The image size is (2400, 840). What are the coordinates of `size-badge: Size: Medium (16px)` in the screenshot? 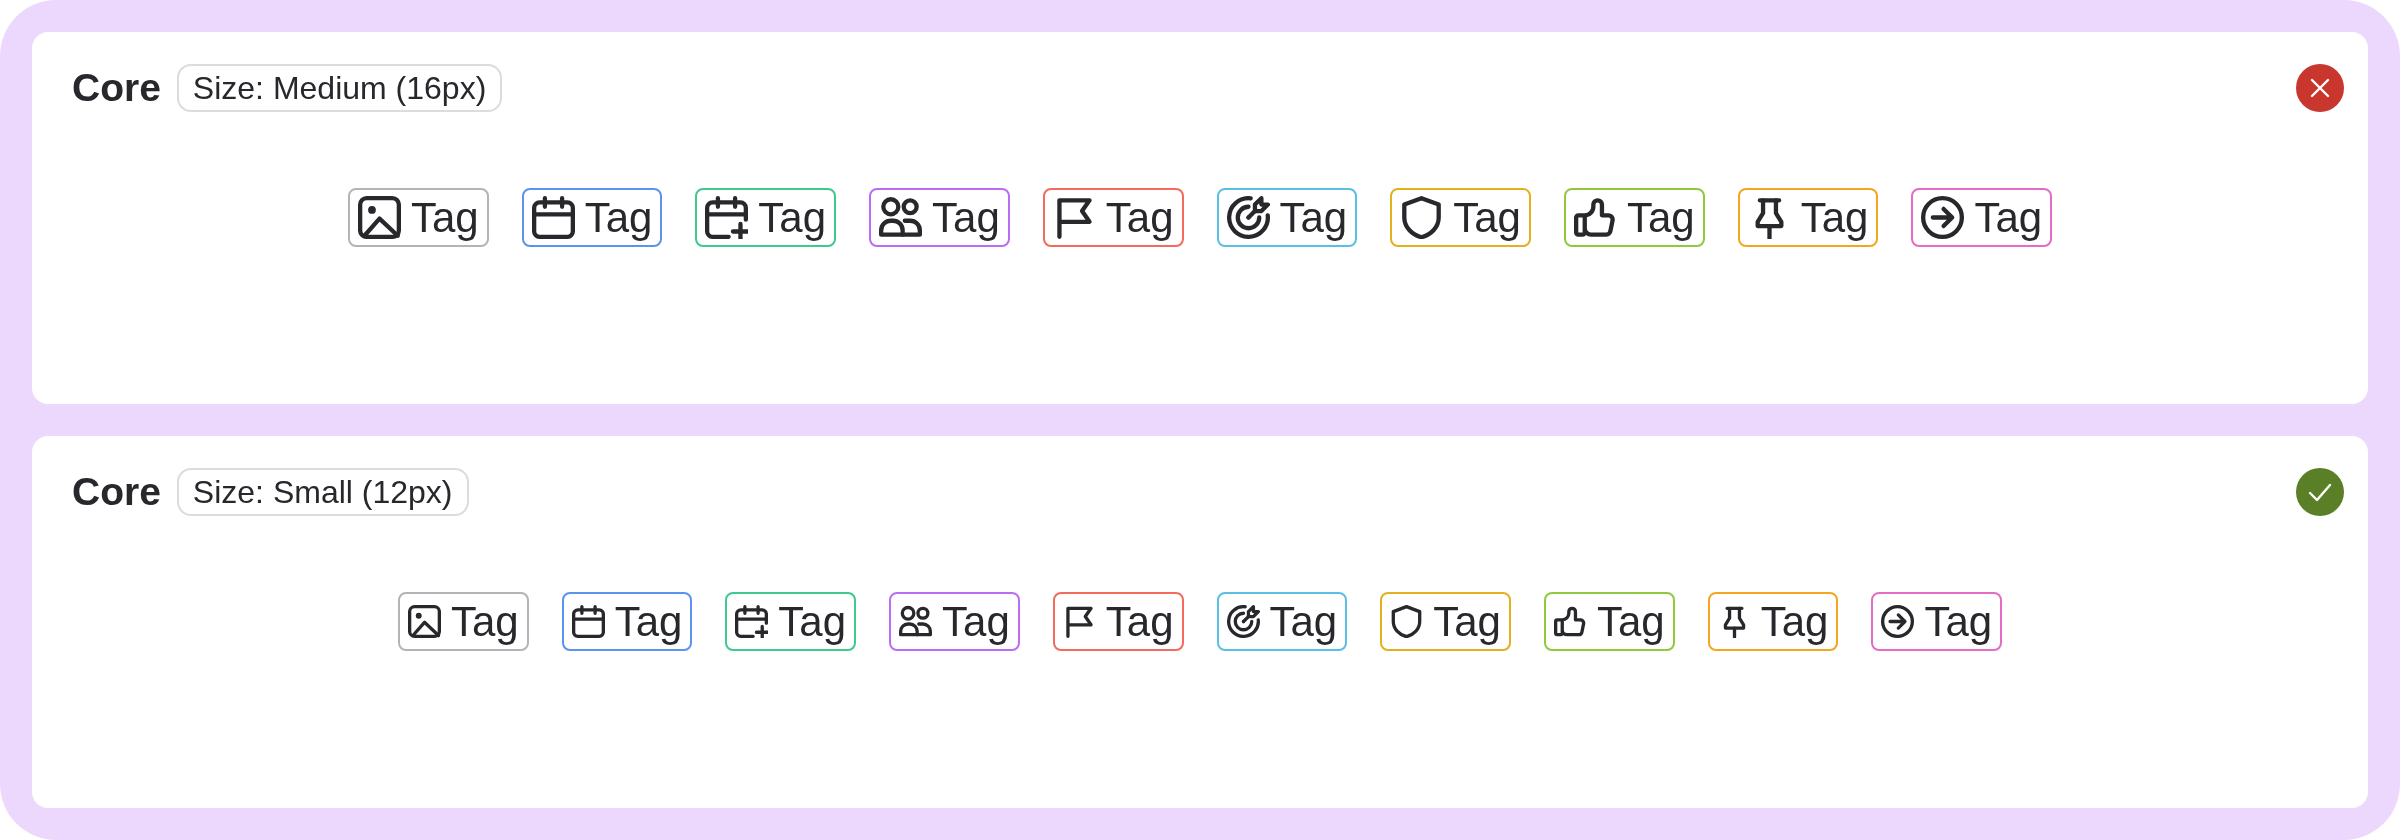 It's located at (339, 88).